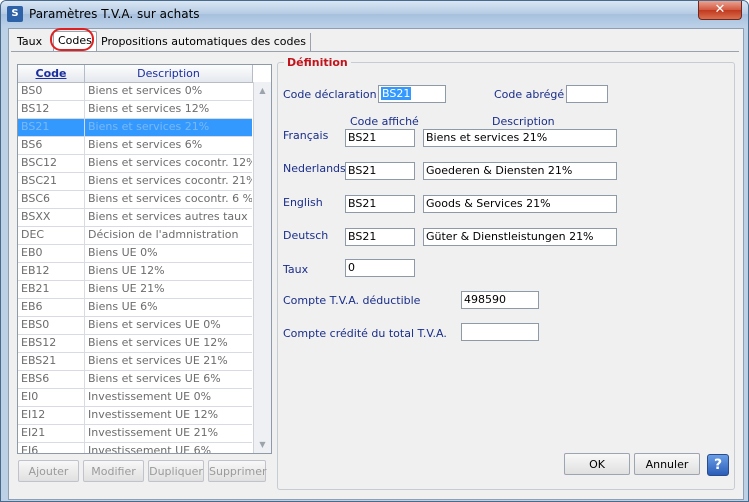  What do you see at coordinates (380, 204) in the screenshot?
I see `code-field-english: BS21` at bounding box center [380, 204].